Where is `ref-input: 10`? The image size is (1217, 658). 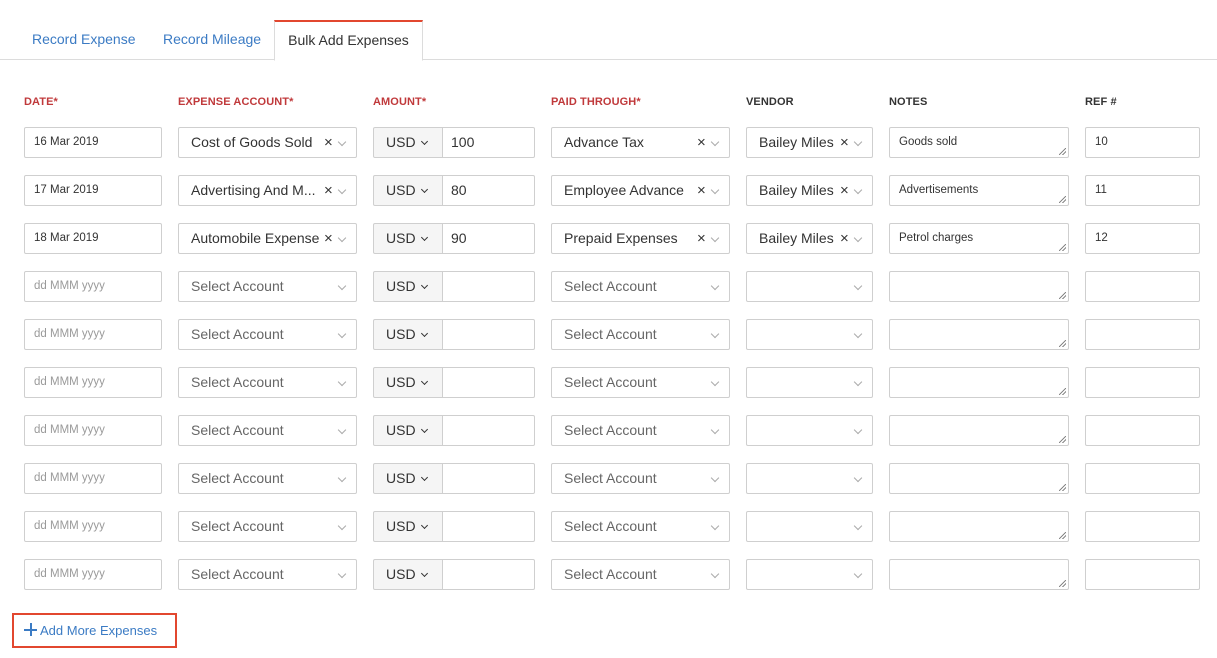
ref-input: 10 is located at coordinates (1142, 142).